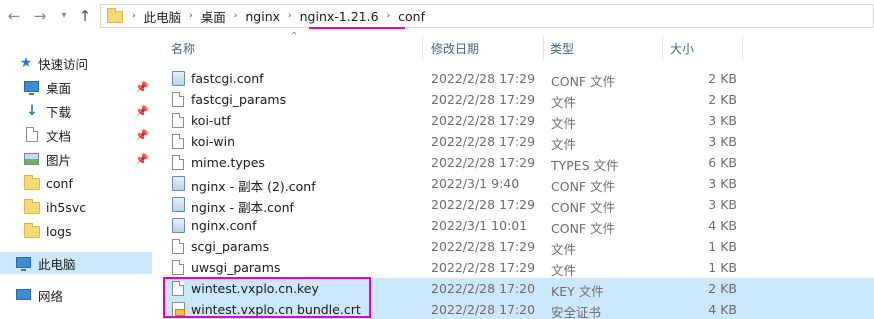  Describe the element at coordinates (115, 15) in the screenshot. I see `address-folder-icon` at that location.